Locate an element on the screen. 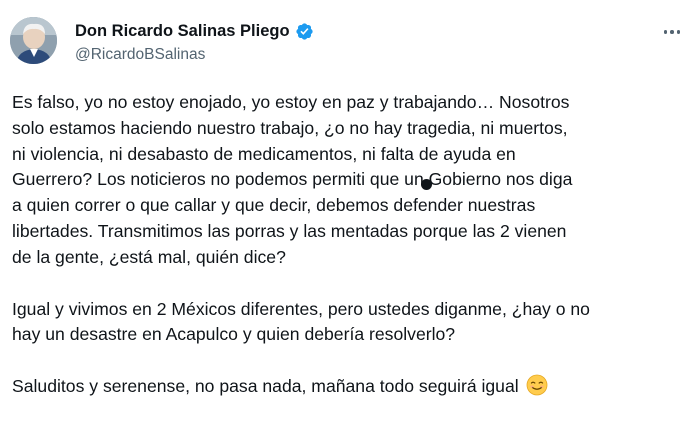 The height and width of the screenshot is (440, 700). author-display-name: Don Ricardo Salinas Pliego is located at coordinates (182, 31).